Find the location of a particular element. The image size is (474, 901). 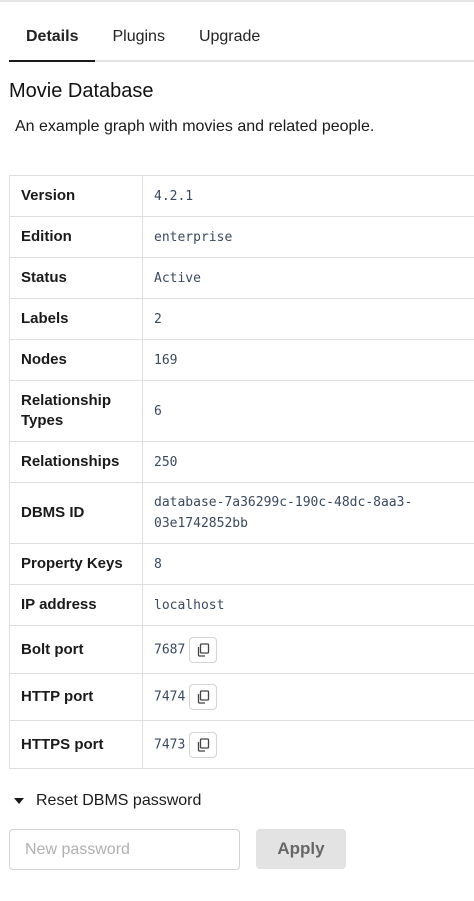

table-row: HTTPS port 7473 is located at coordinates (241, 744).